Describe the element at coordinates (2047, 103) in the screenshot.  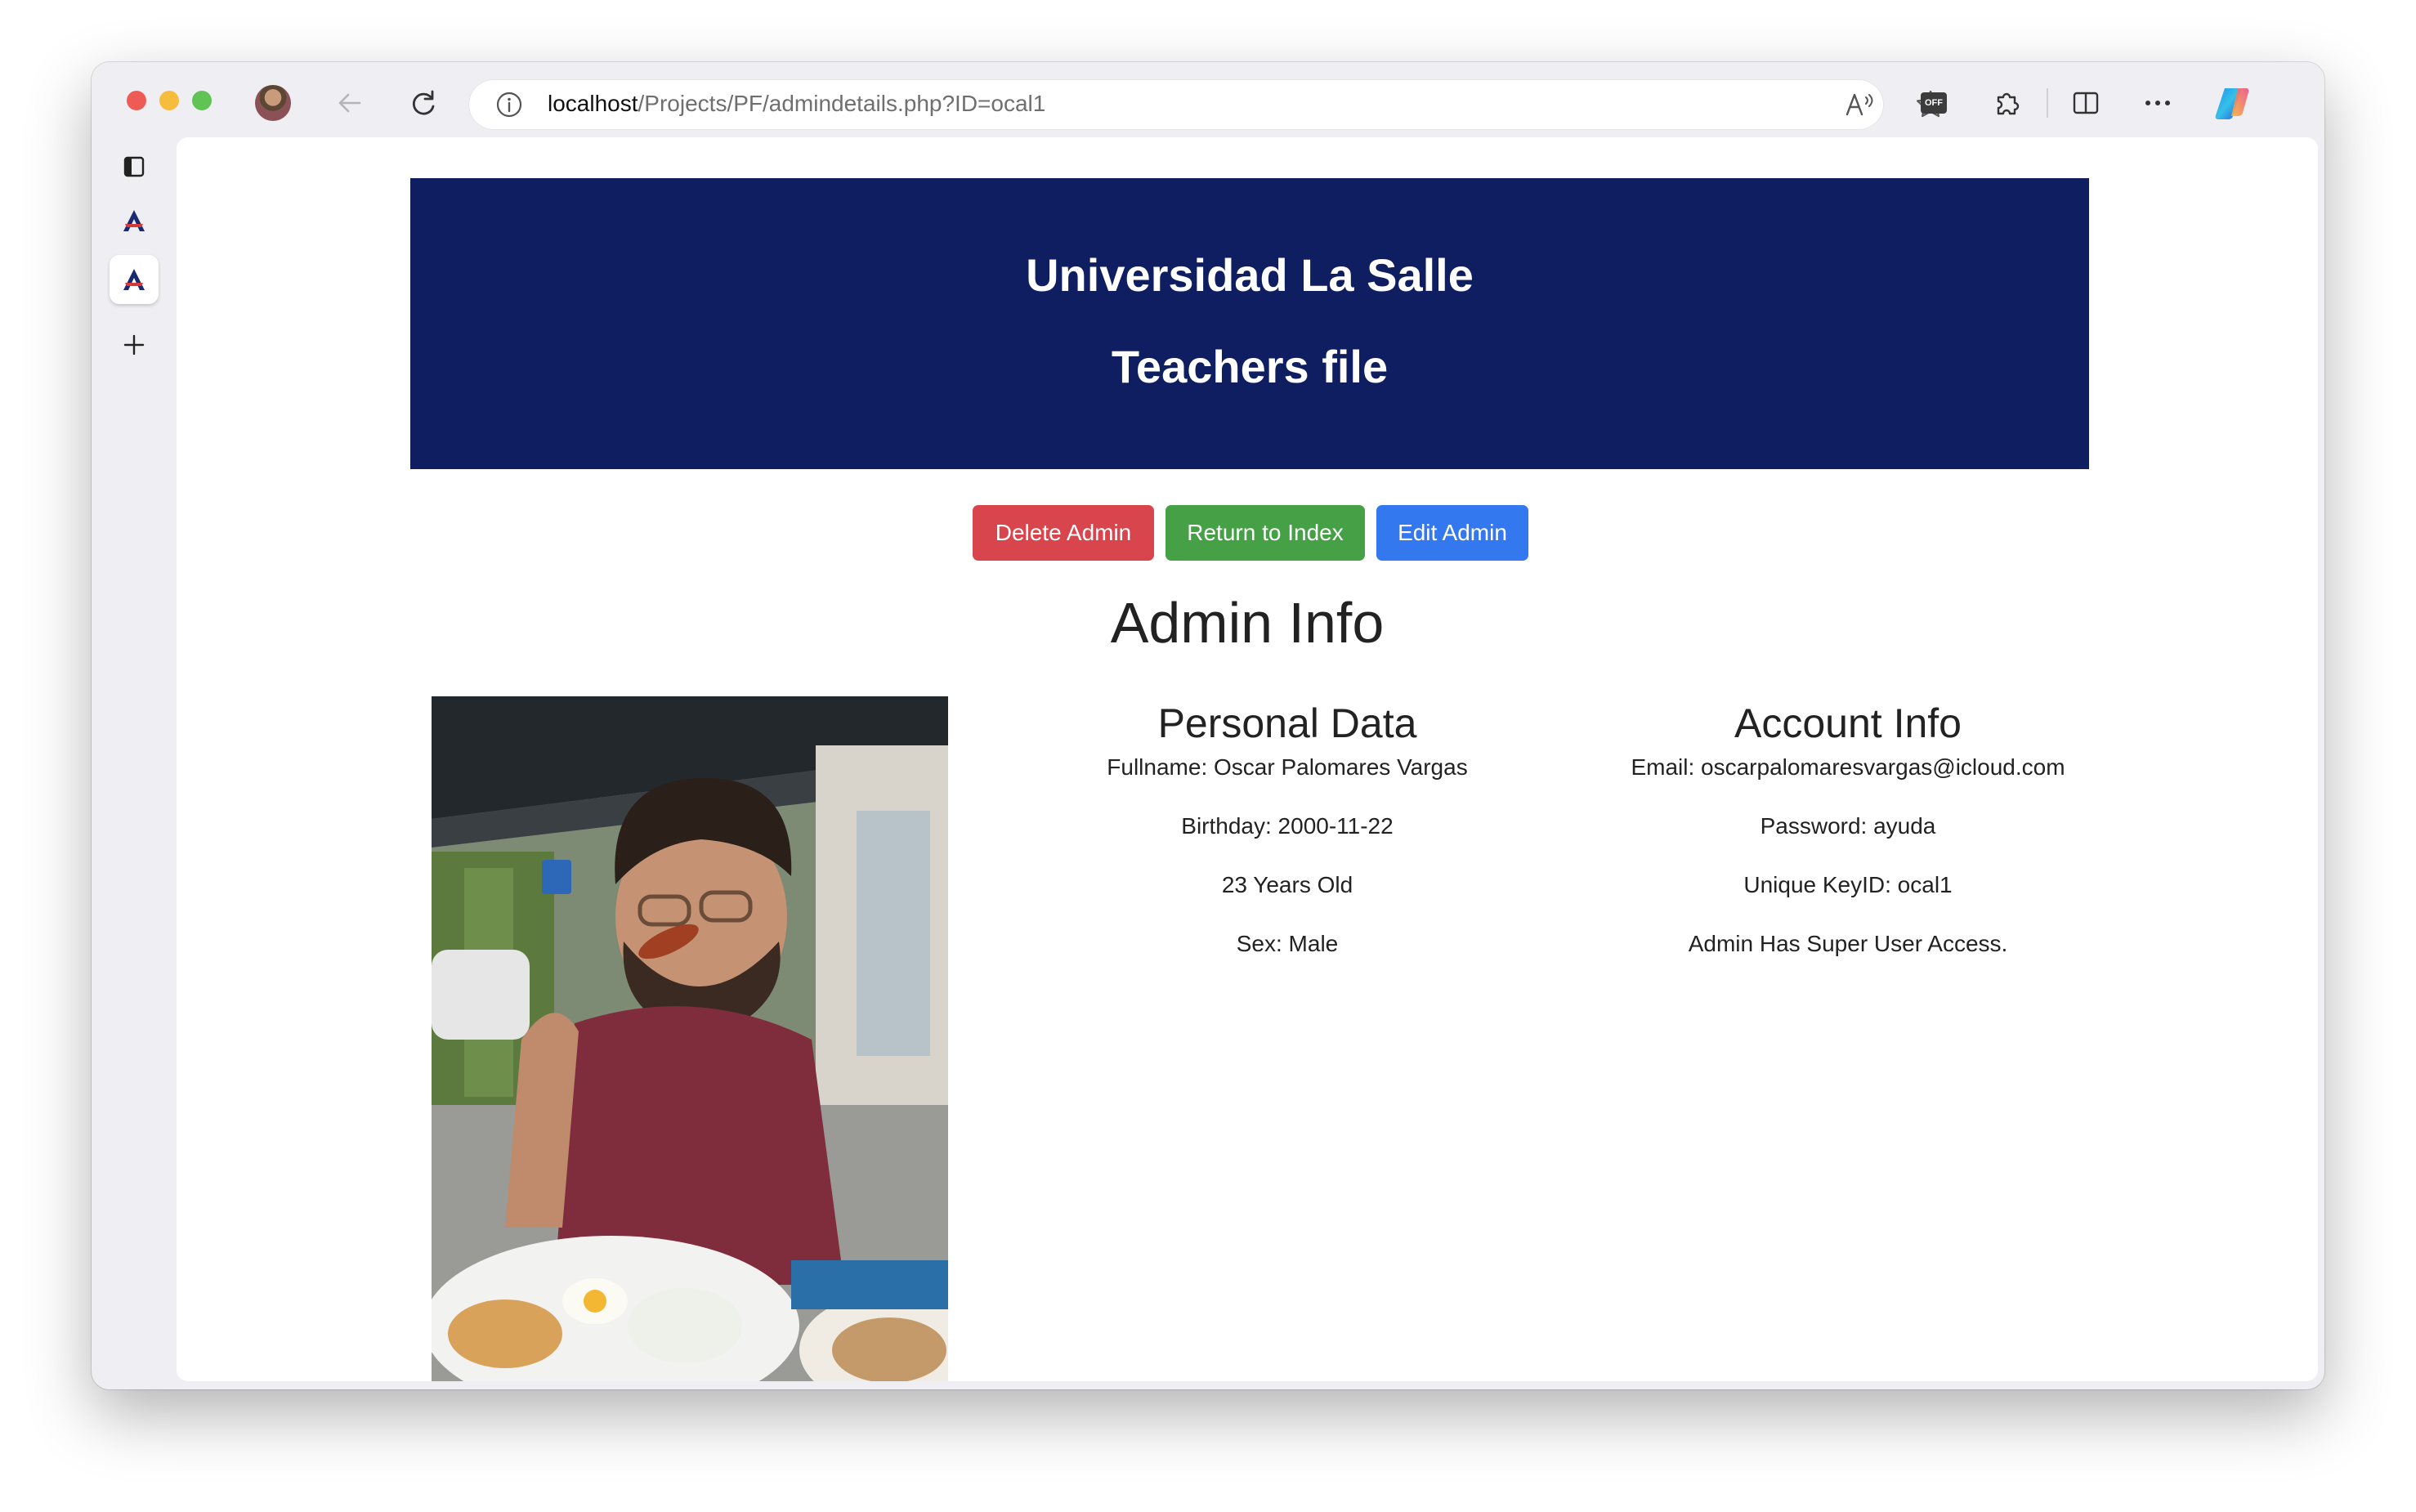
I see `toolbar-divider` at that location.